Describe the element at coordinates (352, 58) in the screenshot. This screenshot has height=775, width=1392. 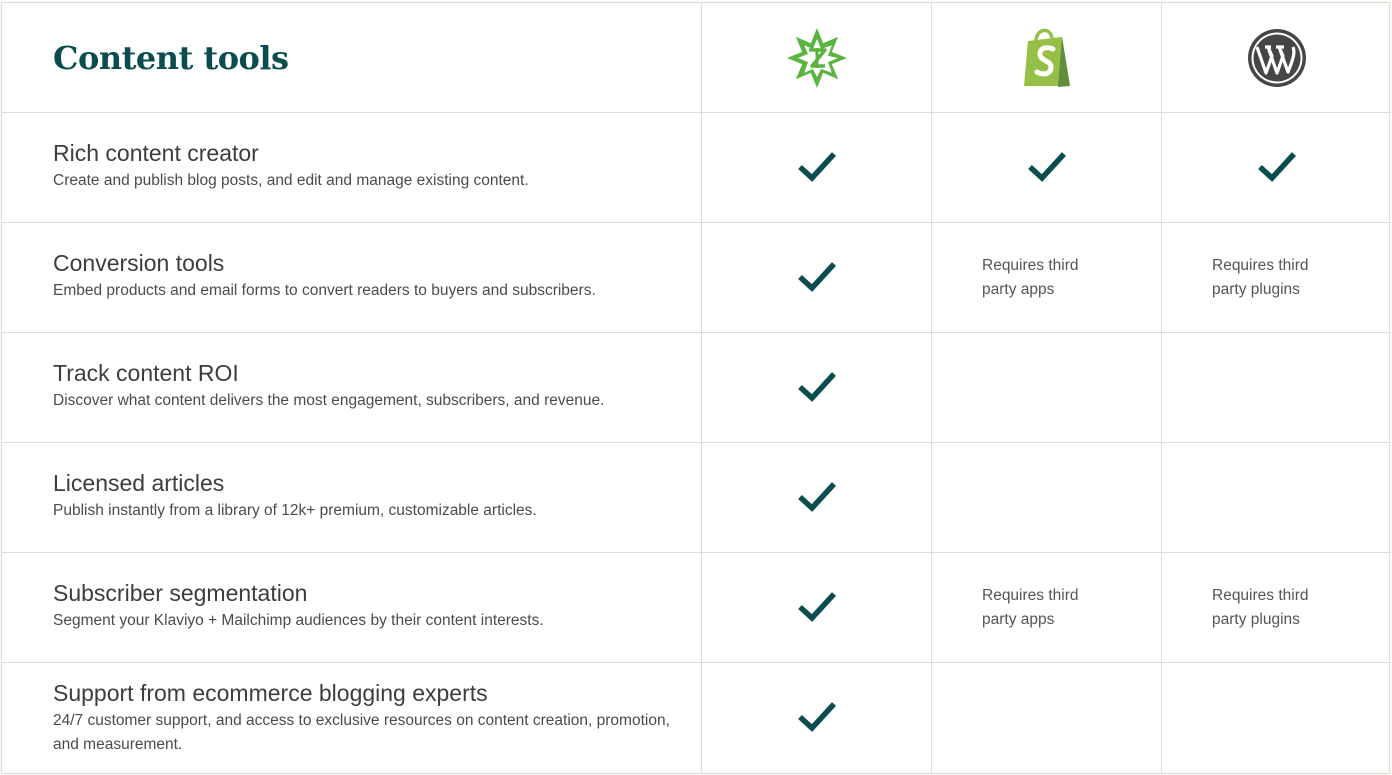
I see `table-header-title-cell: Content tools` at that location.